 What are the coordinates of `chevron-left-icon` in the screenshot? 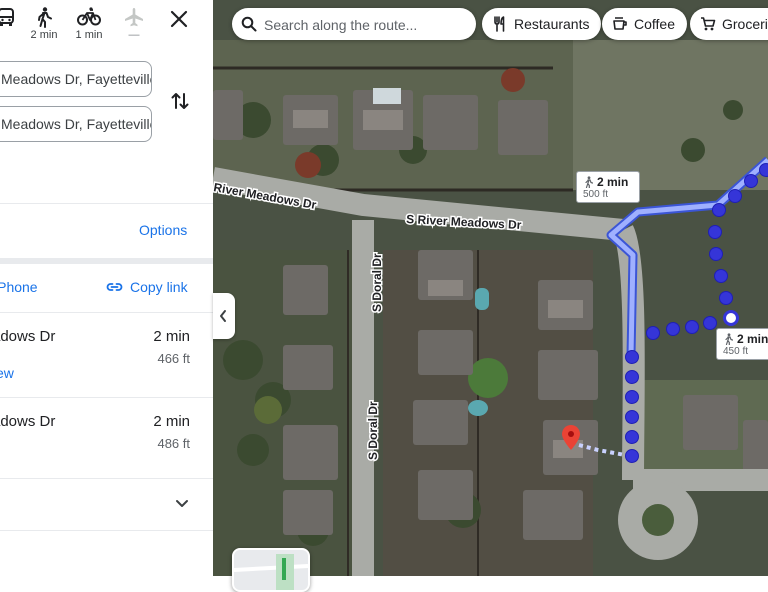 It's located at (224, 316).